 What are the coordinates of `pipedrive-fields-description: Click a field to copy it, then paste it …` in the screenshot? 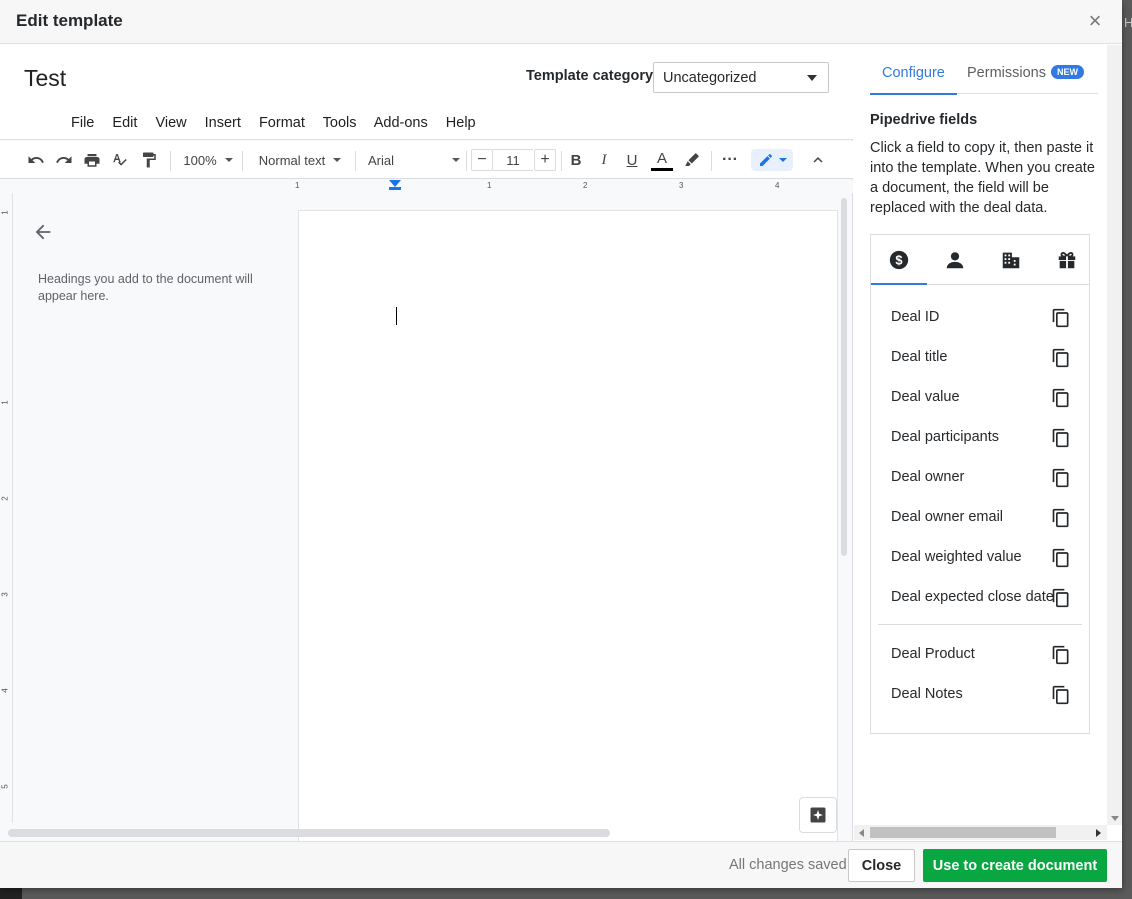 It's located at (982, 178).